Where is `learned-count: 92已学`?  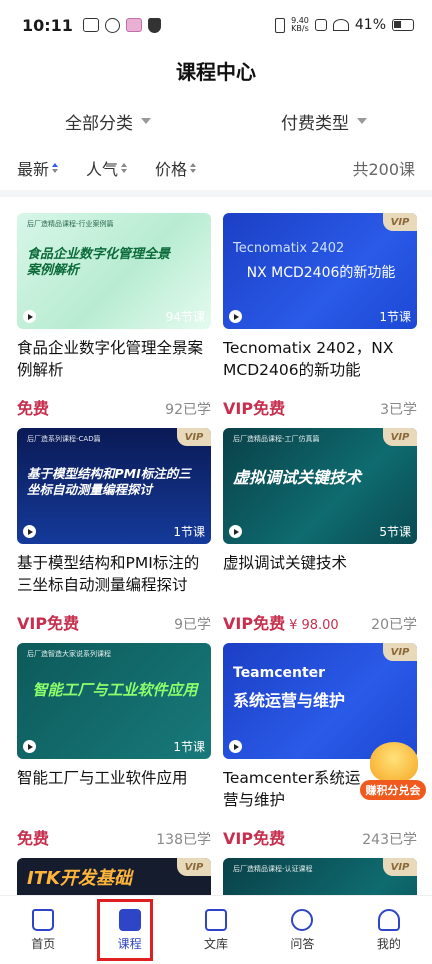
learned-count: 92已学 is located at coordinates (188, 410).